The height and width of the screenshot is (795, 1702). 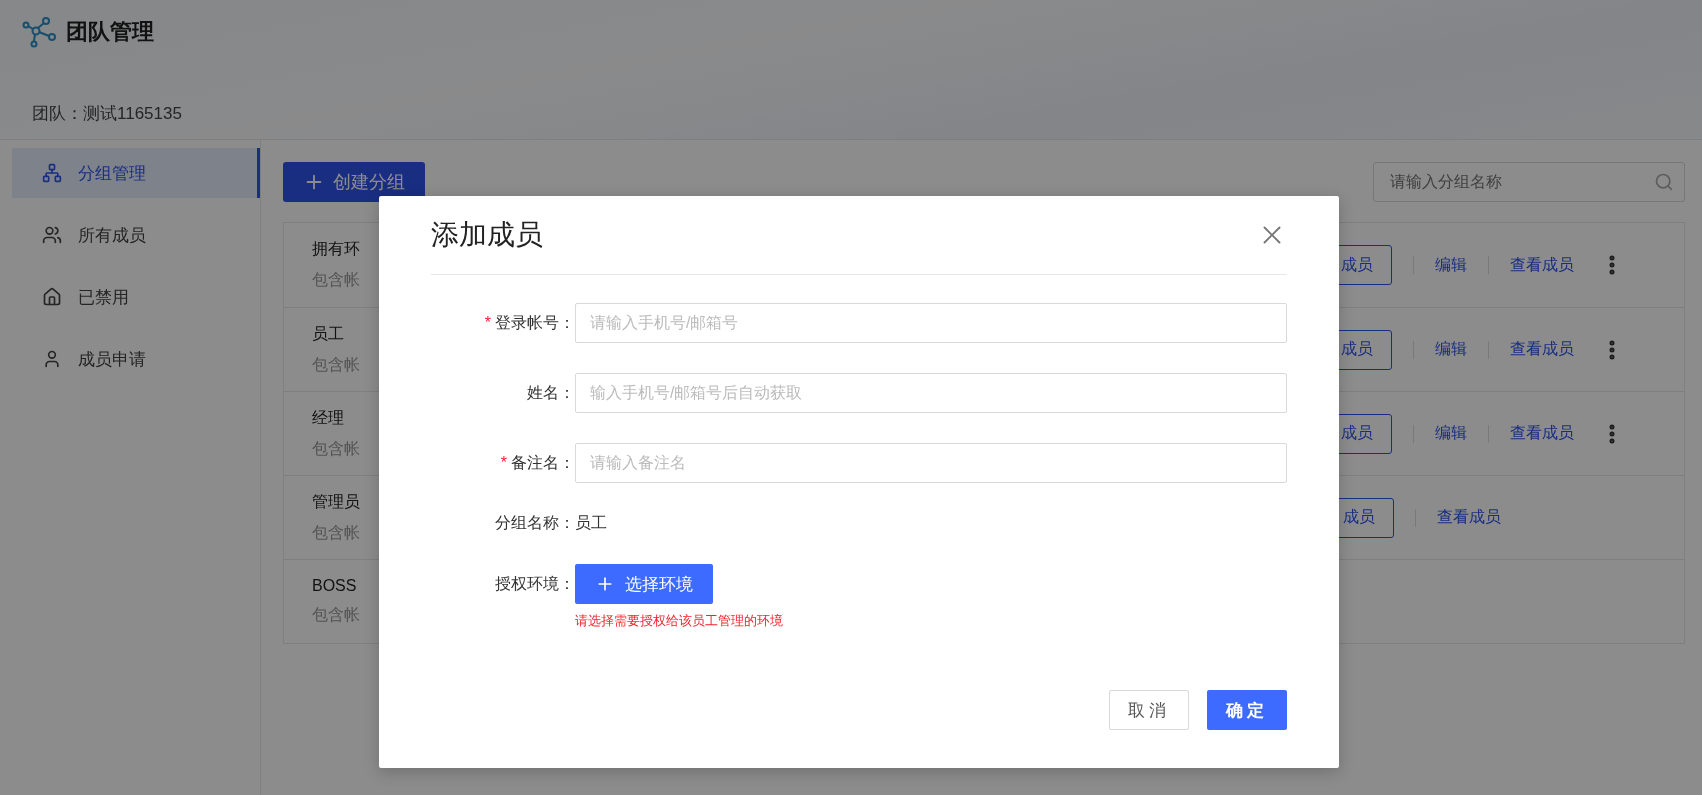 What do you see at coordinates (328, 333) in the screenshot?
I see `group-name: 员工` at bounding box center [328, 333].